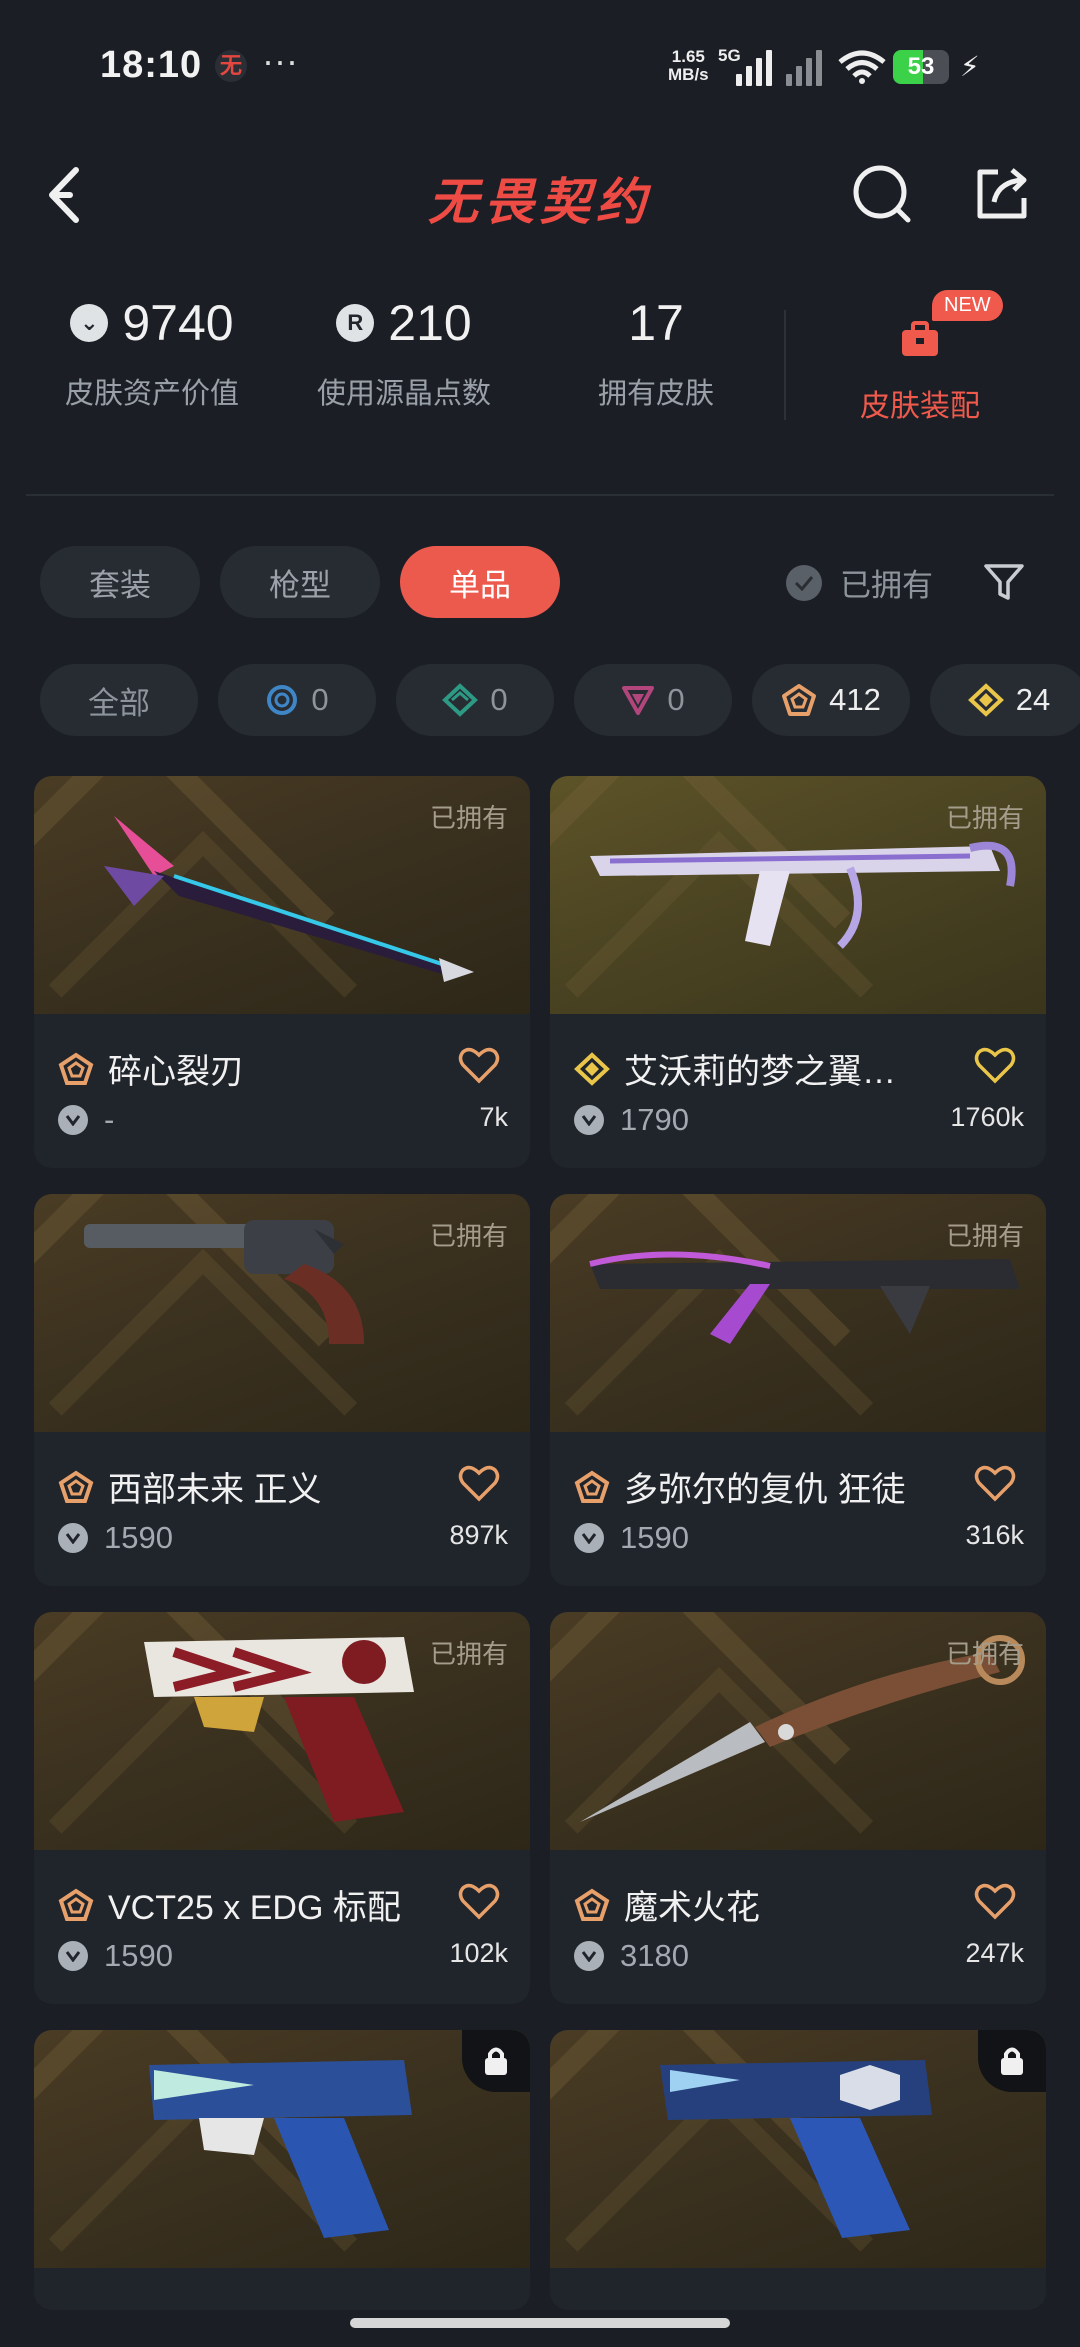 Image resolution: width=1080 pixels, height=2347 pixels. Describe the element at coordinates (804, 582) in the screenshot. I see `check-circle-icon` at that location.